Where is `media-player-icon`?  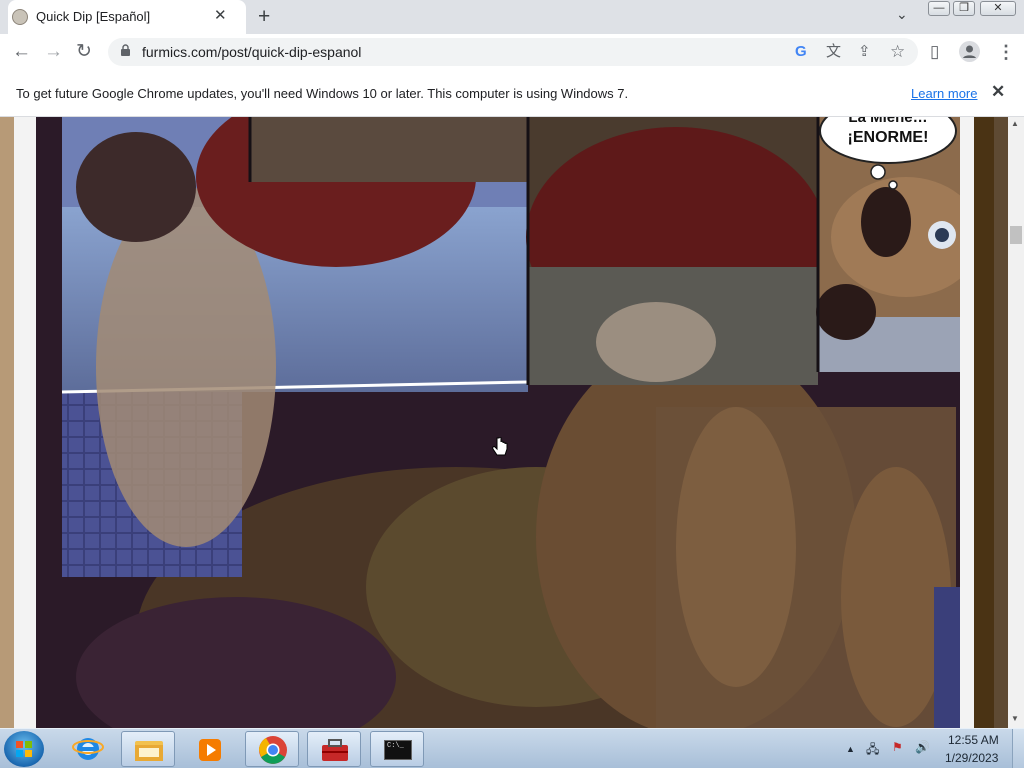
media-player-icon is located at coordinates (210, 750).